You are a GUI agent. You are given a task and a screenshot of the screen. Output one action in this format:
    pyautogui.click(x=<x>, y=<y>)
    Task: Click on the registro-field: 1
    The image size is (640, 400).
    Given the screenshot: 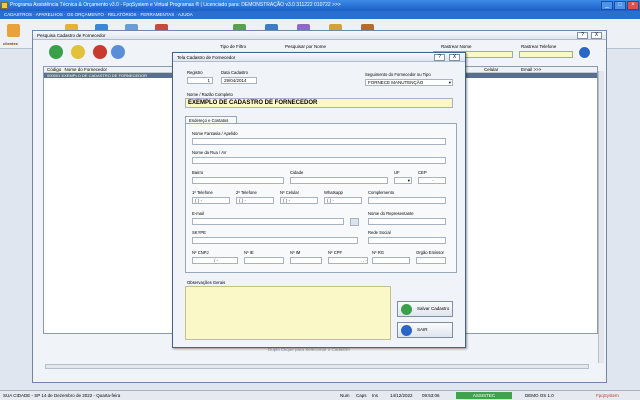 What is the action you would take?
    pyautogui.click(x=200, y=80)
    